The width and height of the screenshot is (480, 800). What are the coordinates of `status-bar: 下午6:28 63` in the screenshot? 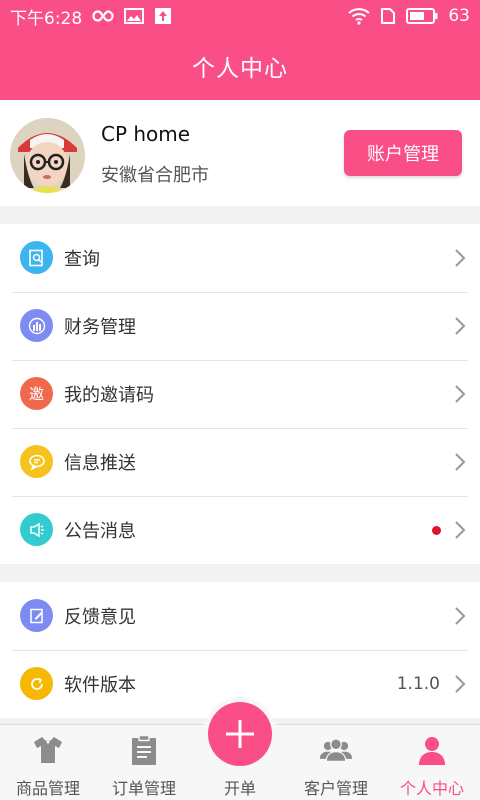 It's located at (240, 16).